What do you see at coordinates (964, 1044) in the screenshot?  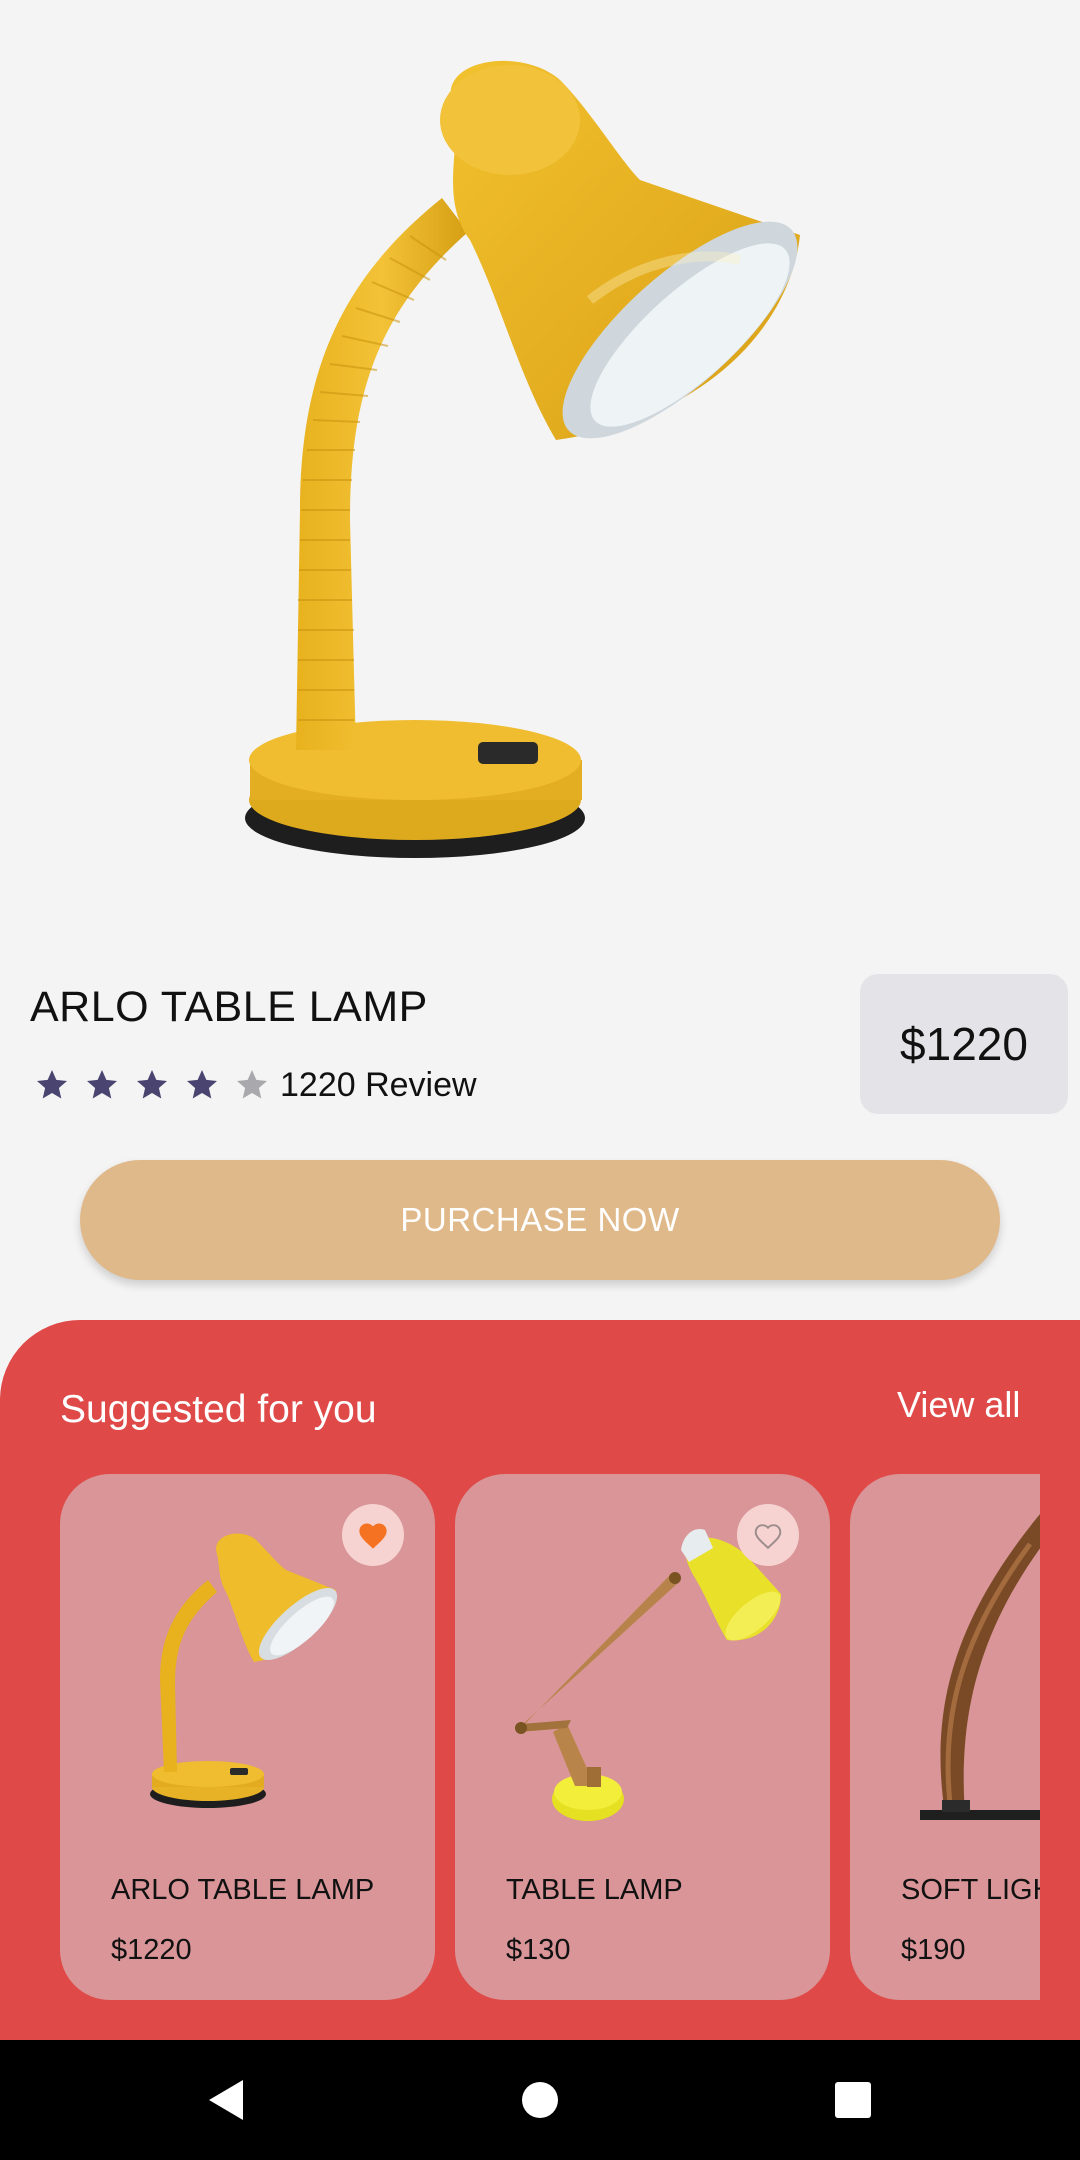 I see `price-badge: $1220` at bounding box center [964, 1044].